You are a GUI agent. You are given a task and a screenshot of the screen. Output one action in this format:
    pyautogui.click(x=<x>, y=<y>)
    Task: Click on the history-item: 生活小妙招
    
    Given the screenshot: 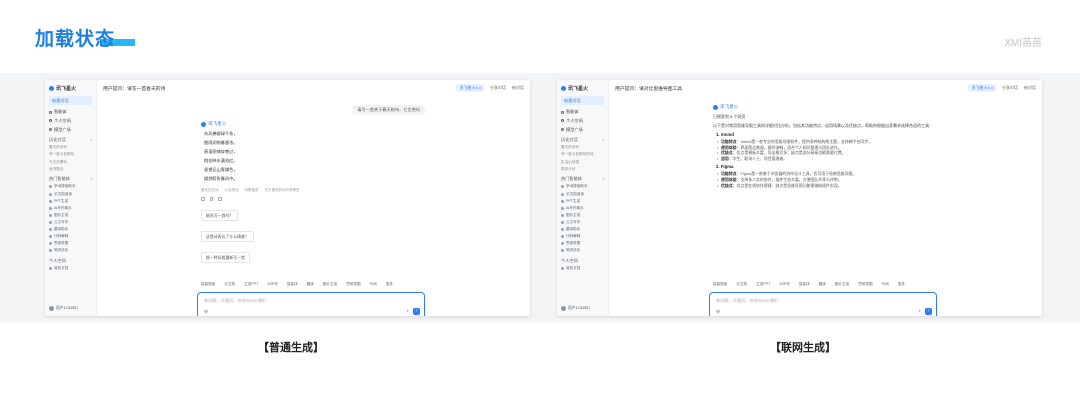 What is the action you would take?
    pyautogui.click(x=582, y=162)
    